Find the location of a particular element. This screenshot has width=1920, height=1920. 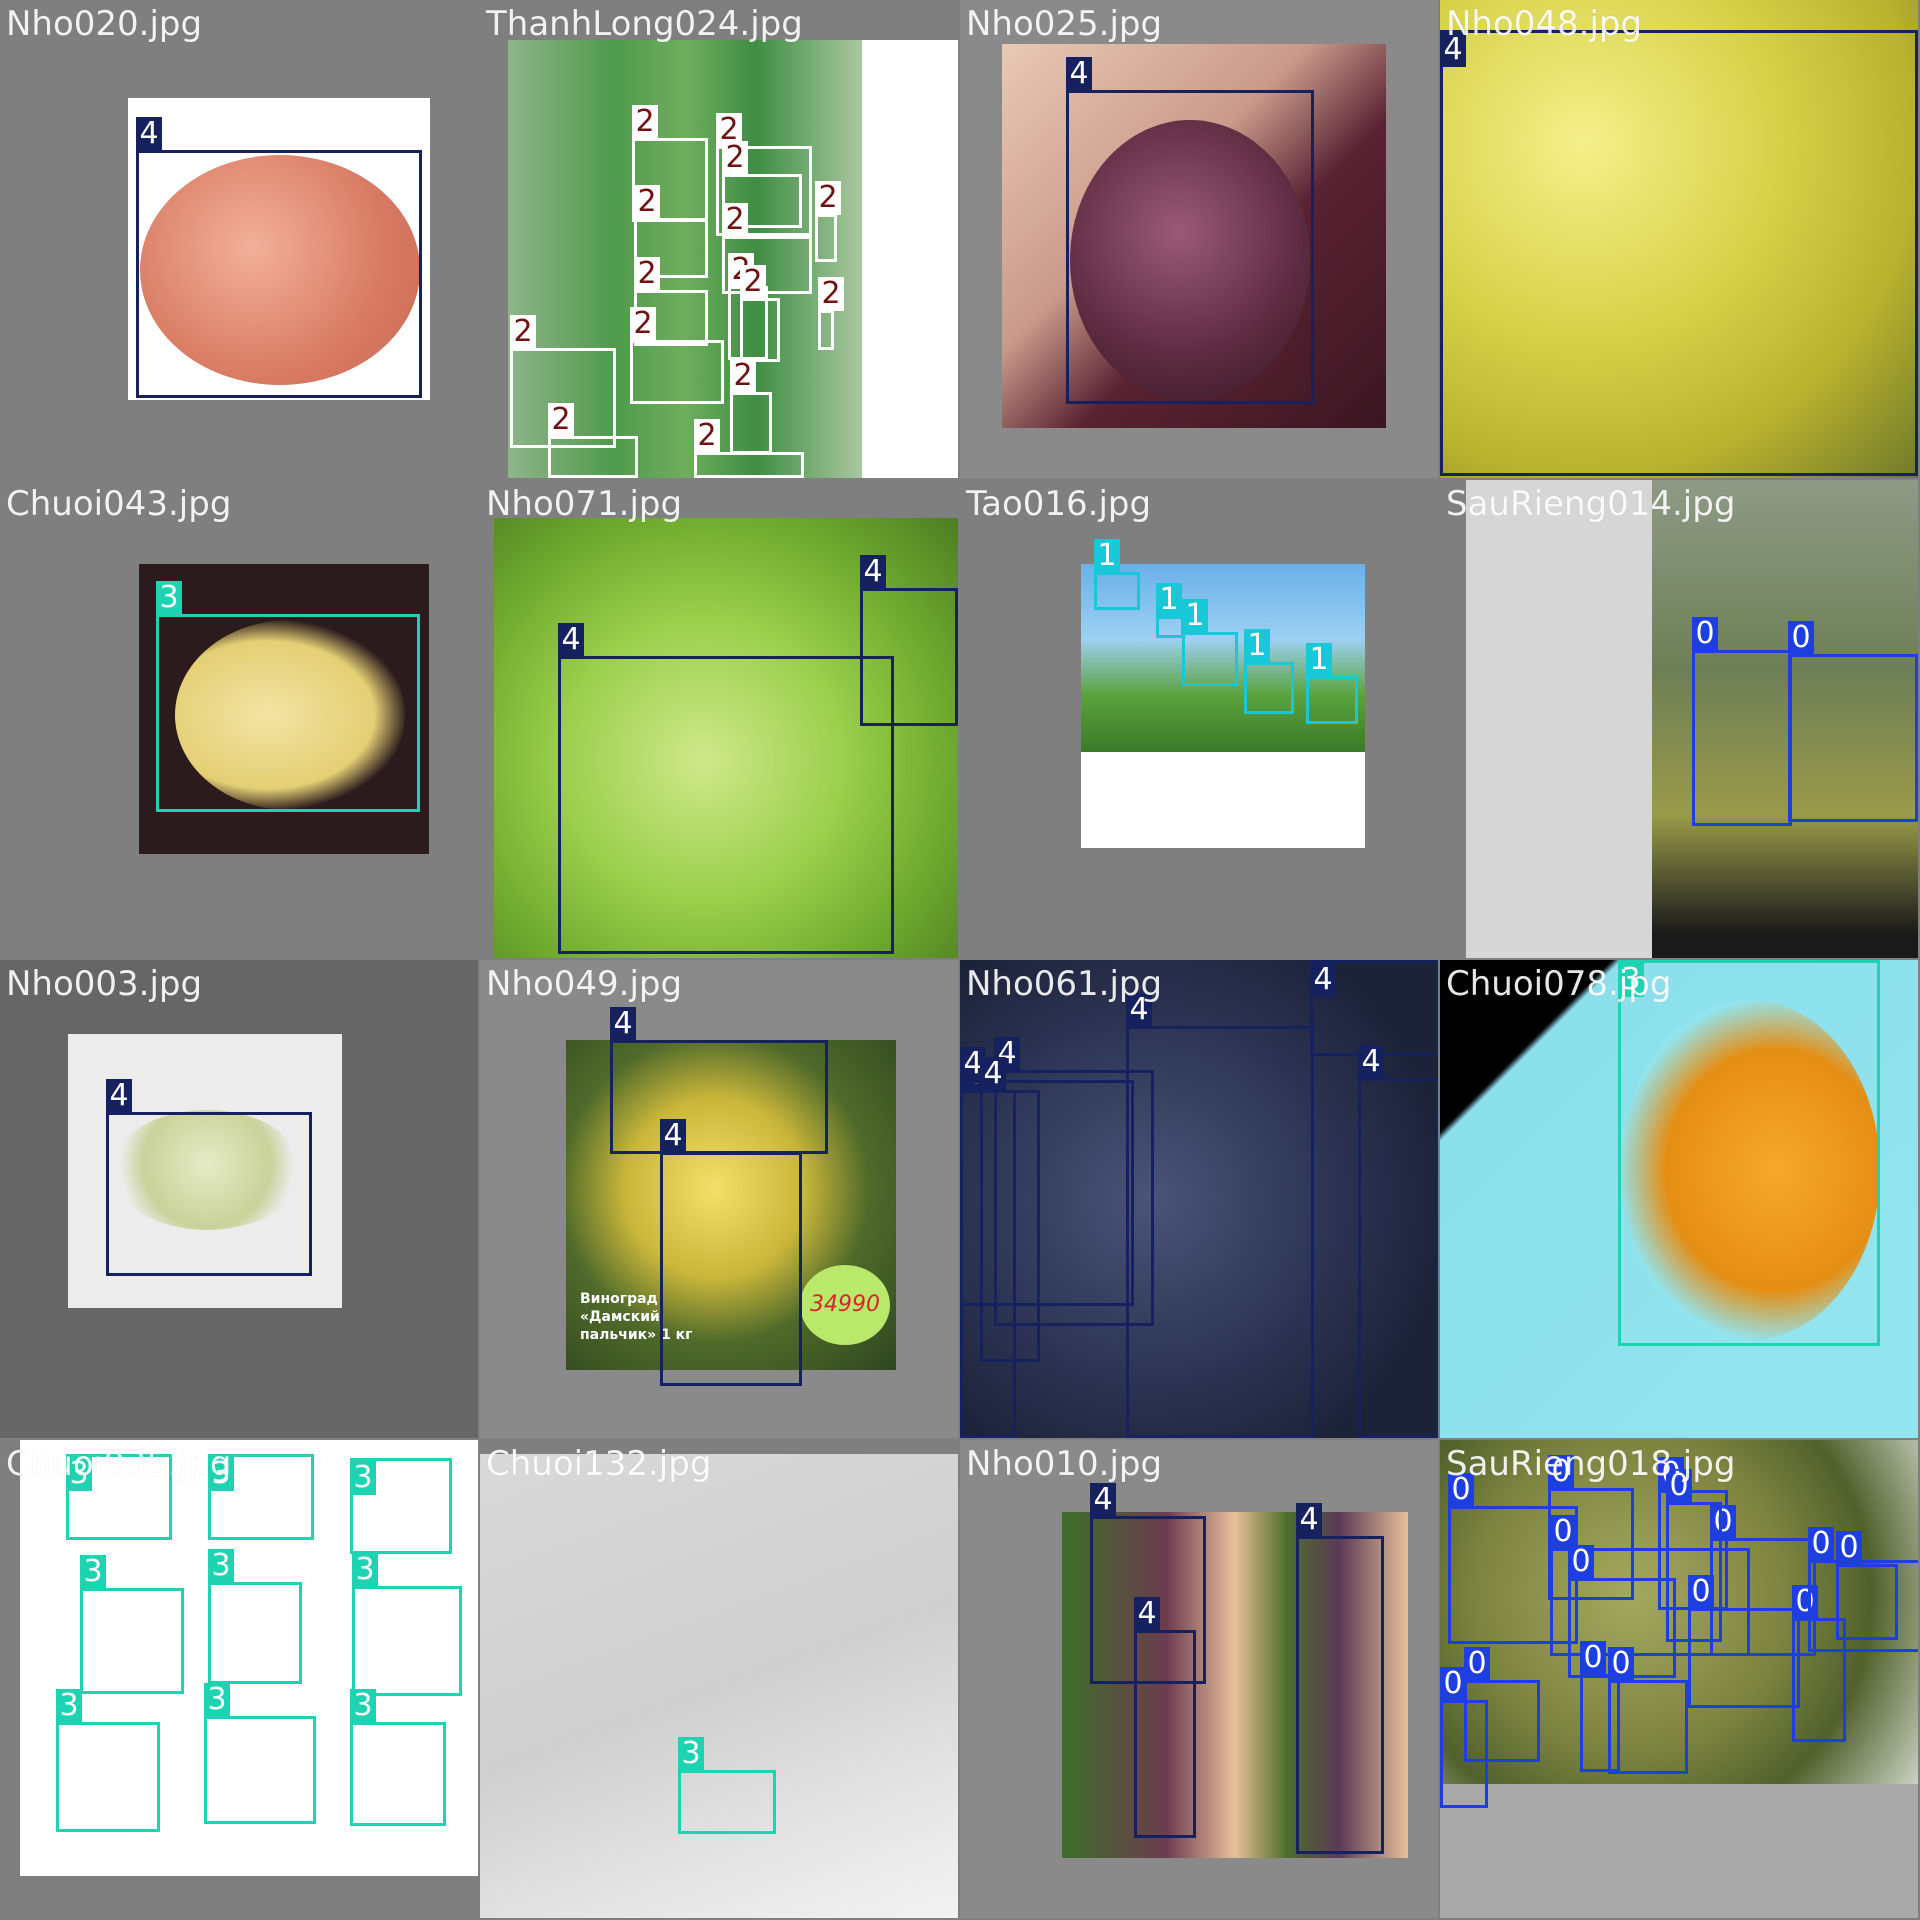

tile-filename: Nho003.jpg is located at coordinates (104, 984).